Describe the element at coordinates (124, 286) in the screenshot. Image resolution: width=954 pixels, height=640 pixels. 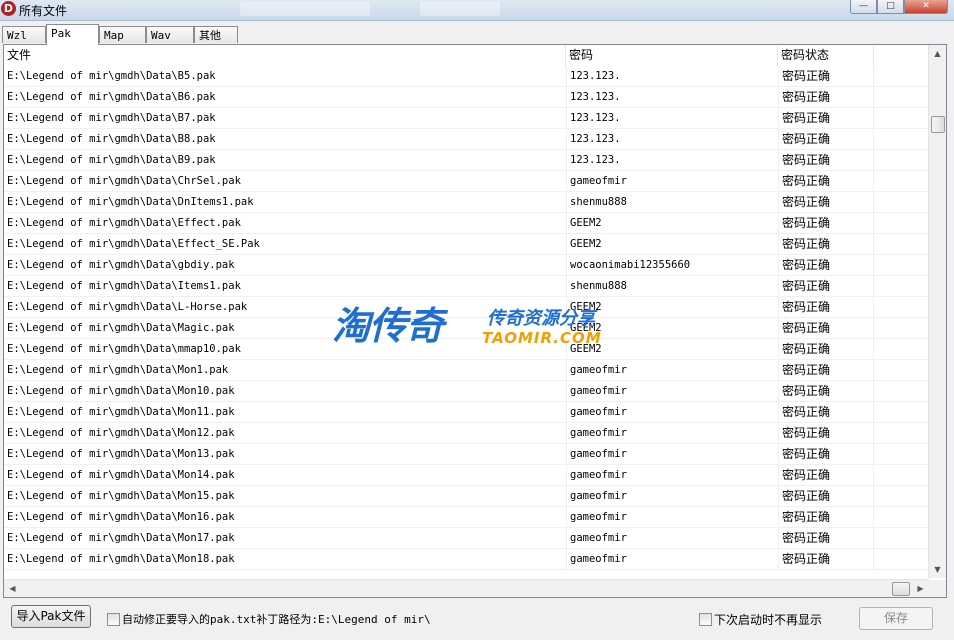
I see `file-path-cell: E:\Legend of mir\gmdh\Data\Items1.pak` at that location.